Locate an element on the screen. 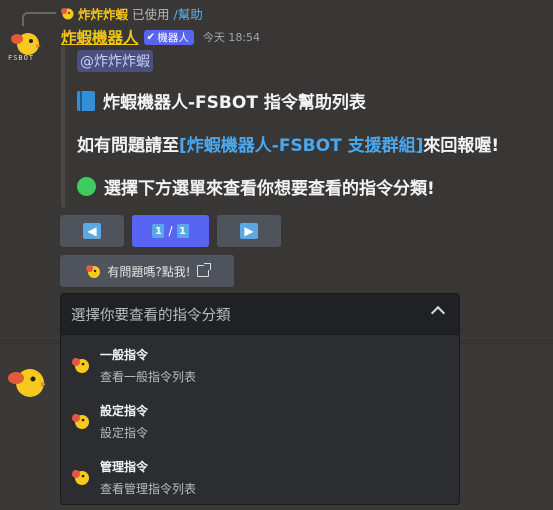 This screenshot has width=553, height=510. total-pages: 1 is located at coordinates (182, 231).